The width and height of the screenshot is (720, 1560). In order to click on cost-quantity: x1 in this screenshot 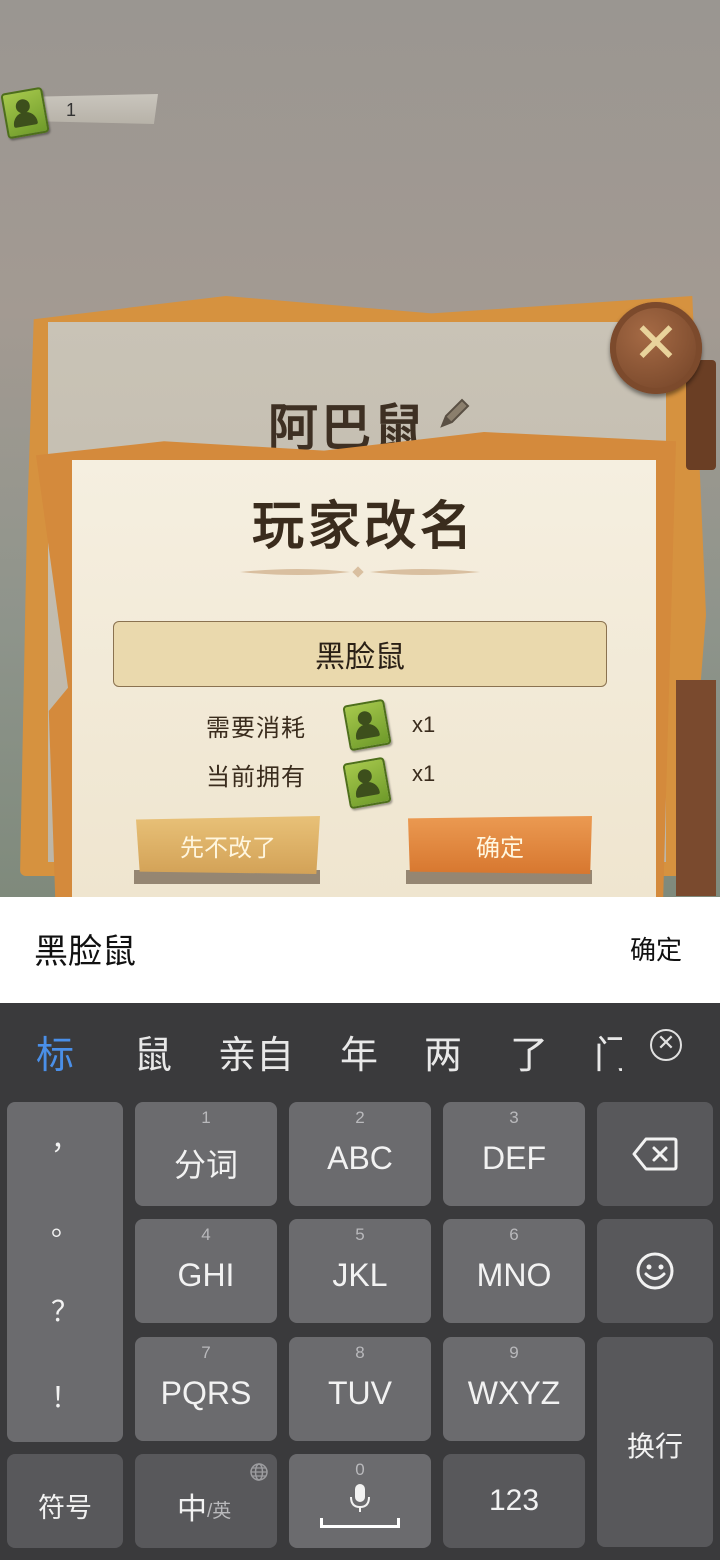, I will do `click(424, 724)`.